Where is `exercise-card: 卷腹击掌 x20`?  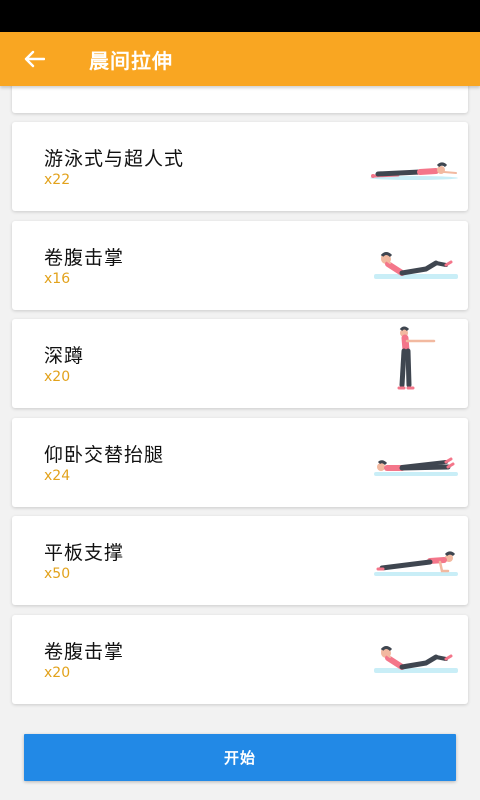 exercise-card: 卷腹击掌 x20 is located at coordinates (240, 659).